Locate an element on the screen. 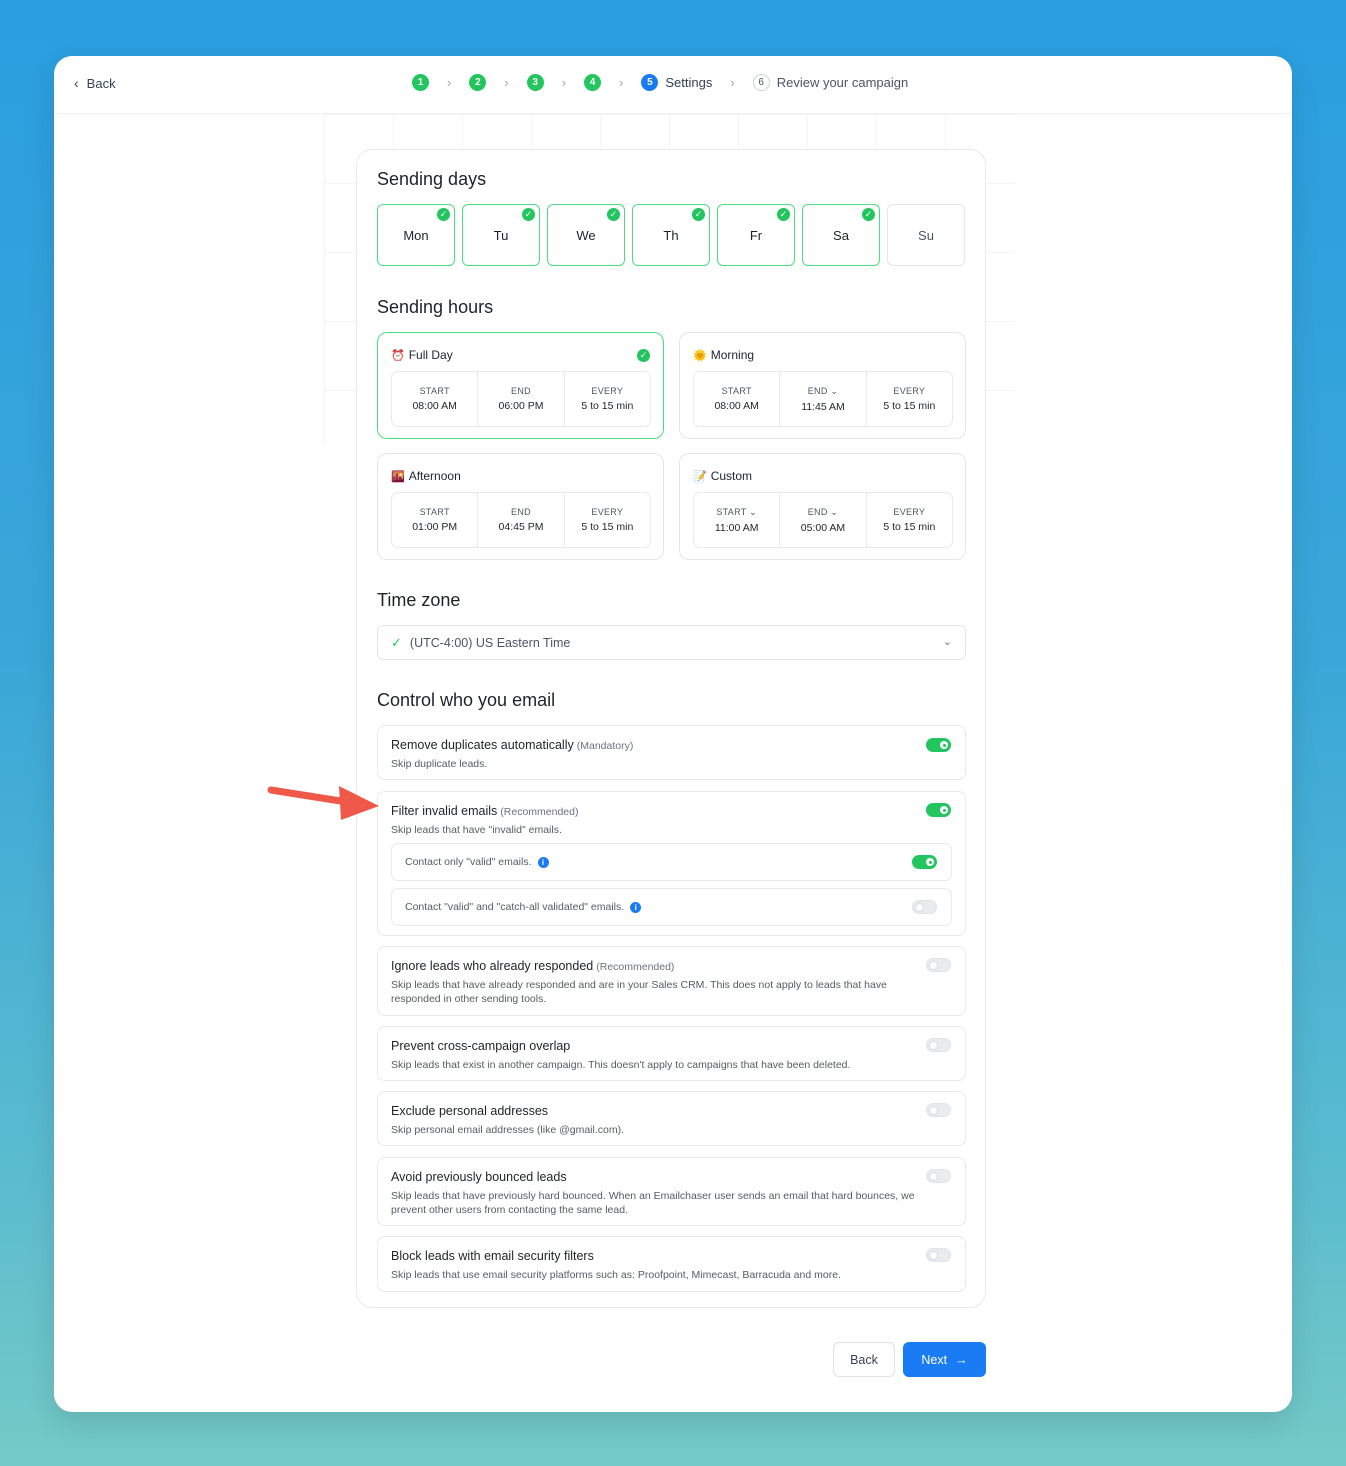 The height and width of the screenshot is (1466, 1346). catch-all-toggle is located at coordinates (924, 907).